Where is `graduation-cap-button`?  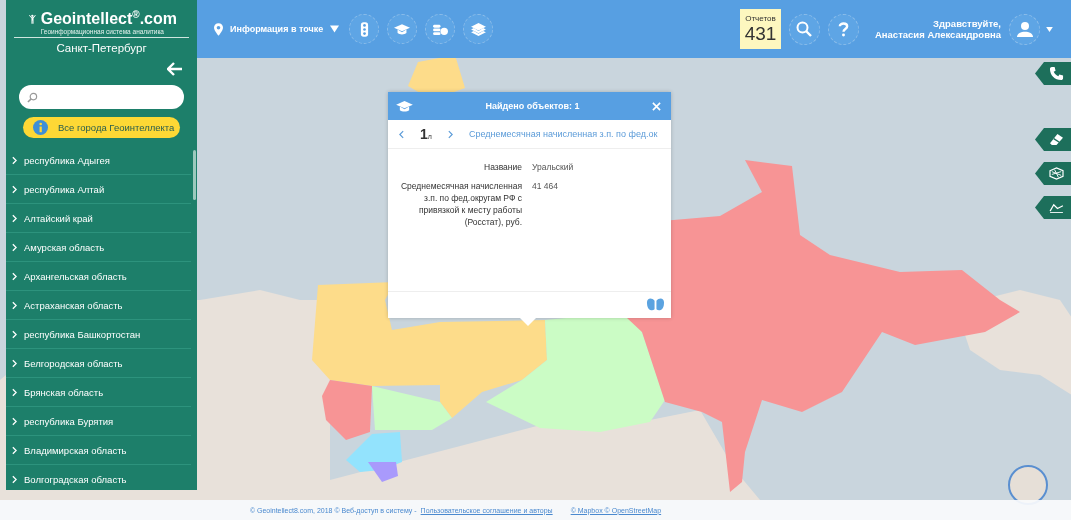
graduation-cap-button is located at coordinates (402, 29).